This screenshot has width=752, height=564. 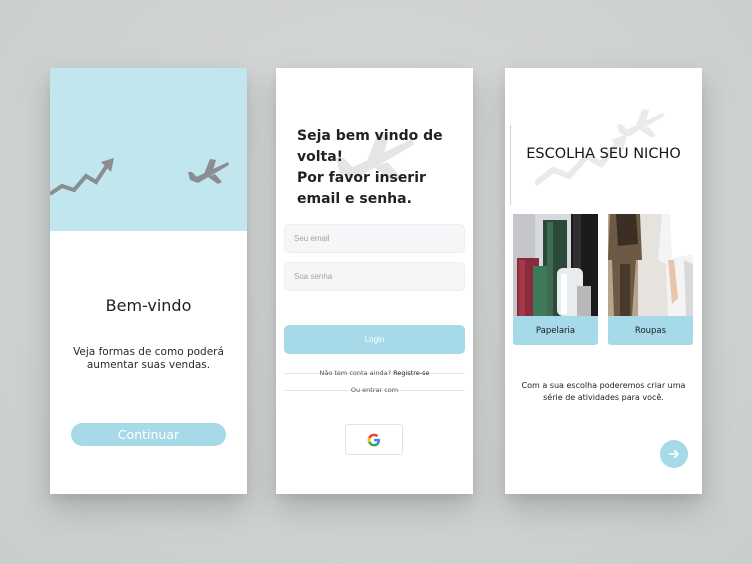 I want to click on stationery-image, so click(x=555, y=265).